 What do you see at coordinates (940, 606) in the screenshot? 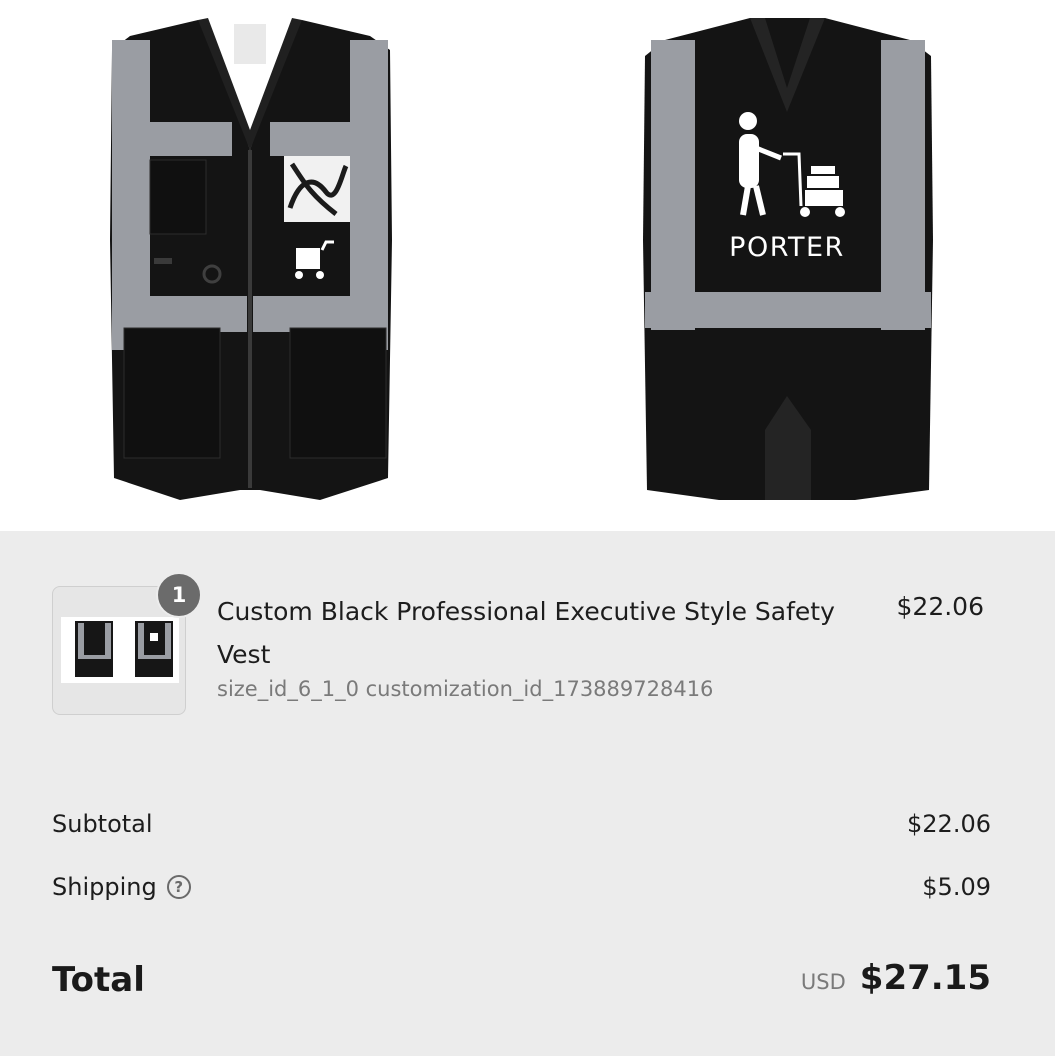
I see `product-price: $22.06` at bounding box center [940, 606].